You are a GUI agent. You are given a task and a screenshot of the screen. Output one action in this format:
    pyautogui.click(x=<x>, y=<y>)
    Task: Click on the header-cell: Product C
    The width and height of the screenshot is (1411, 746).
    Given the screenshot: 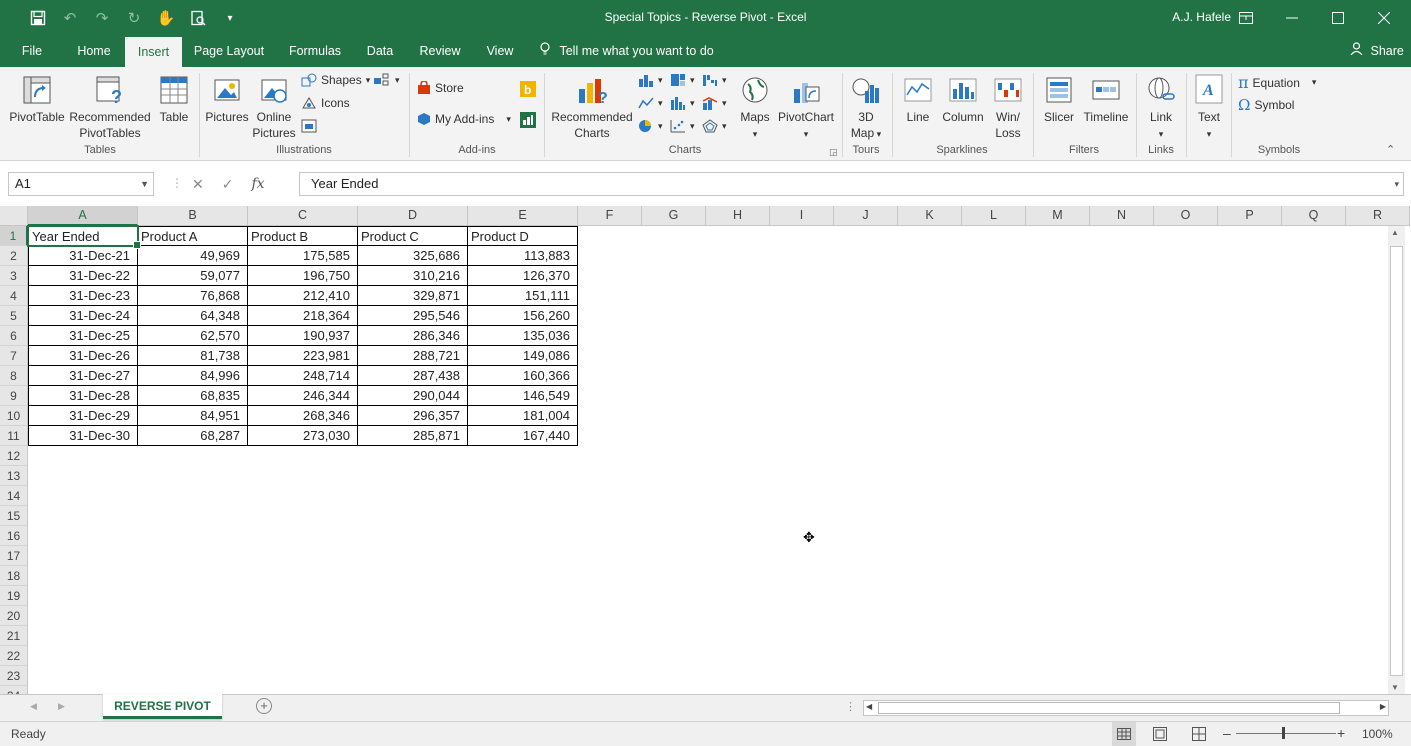 What is the action you would take?
    pyautogui.click(x=413, y=236)
    